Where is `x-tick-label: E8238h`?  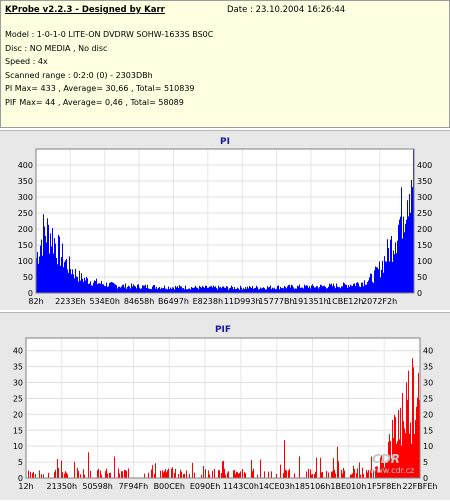
x-tick-label: E8238h is located at coordinates (208, 301).